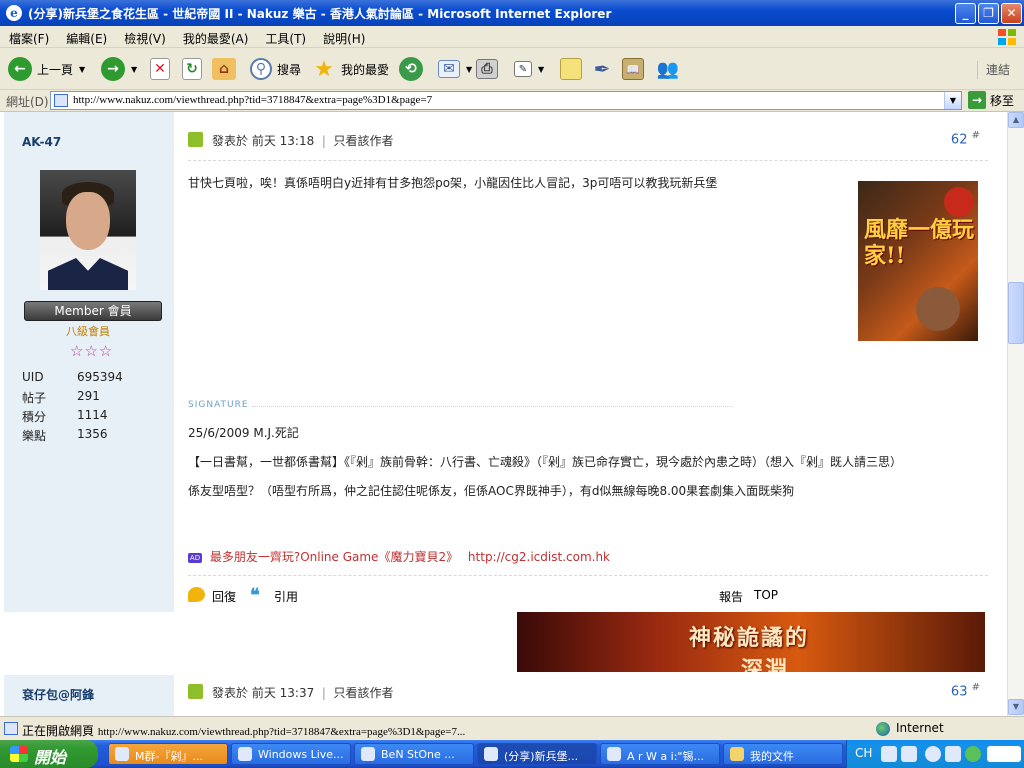  Describe the element at coordinates (289, 69) in the screenshot. I see `search-label: 搜尋` at that location.